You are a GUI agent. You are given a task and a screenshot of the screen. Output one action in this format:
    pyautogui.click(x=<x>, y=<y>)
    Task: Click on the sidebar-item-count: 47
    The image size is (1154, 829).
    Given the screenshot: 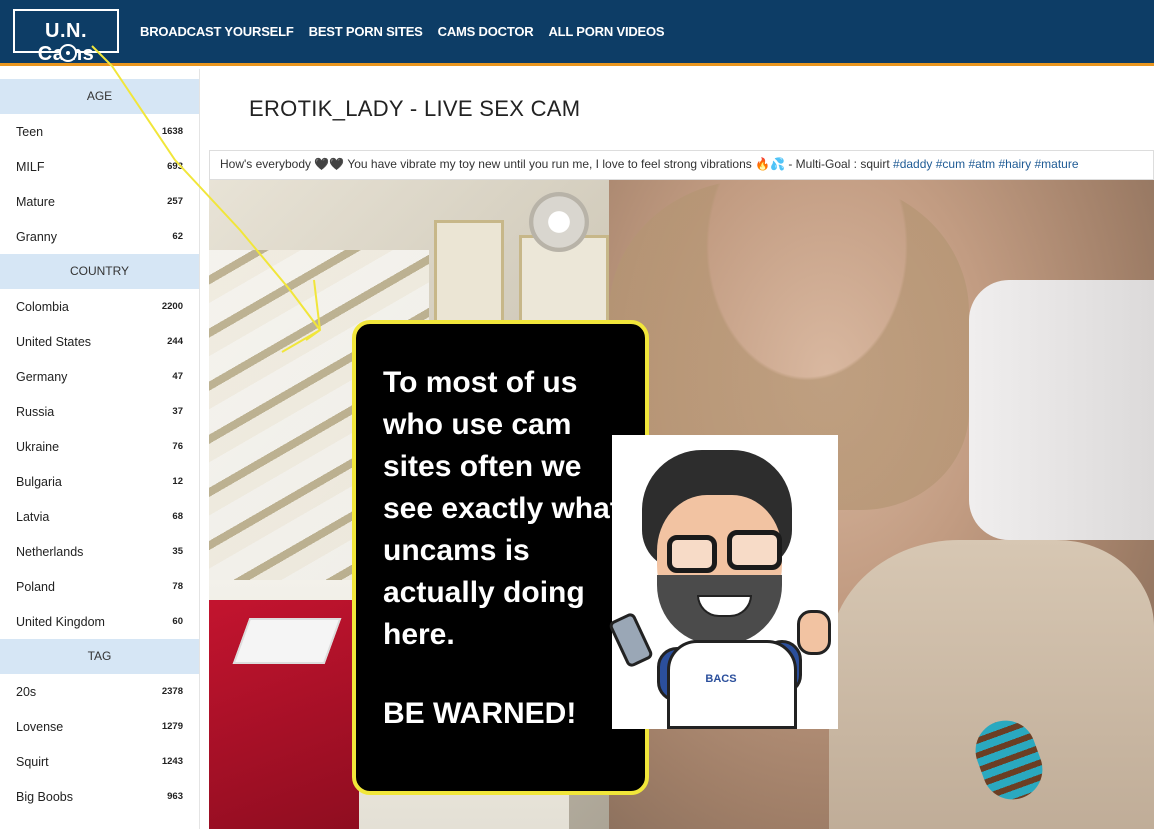 What is the action you would take?
    pyautogui.click(x=177, y=376)
    